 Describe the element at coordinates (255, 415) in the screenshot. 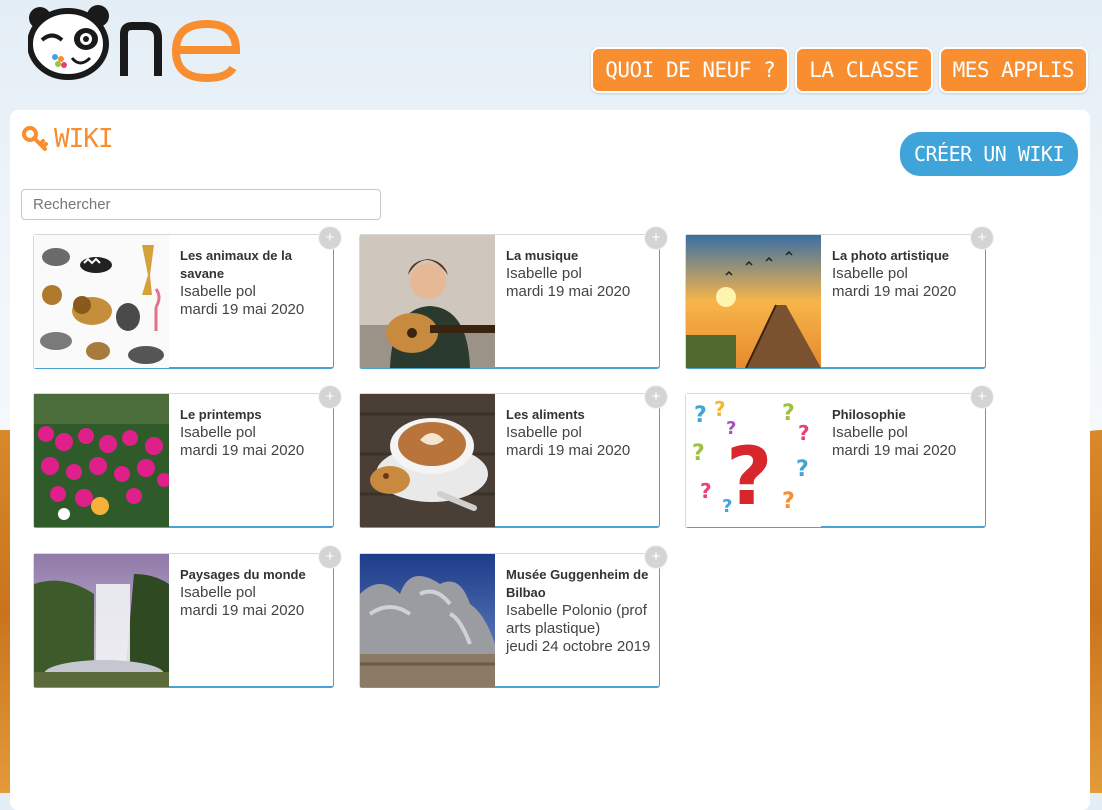

I see `wiki-title: Le printemps` at that location.